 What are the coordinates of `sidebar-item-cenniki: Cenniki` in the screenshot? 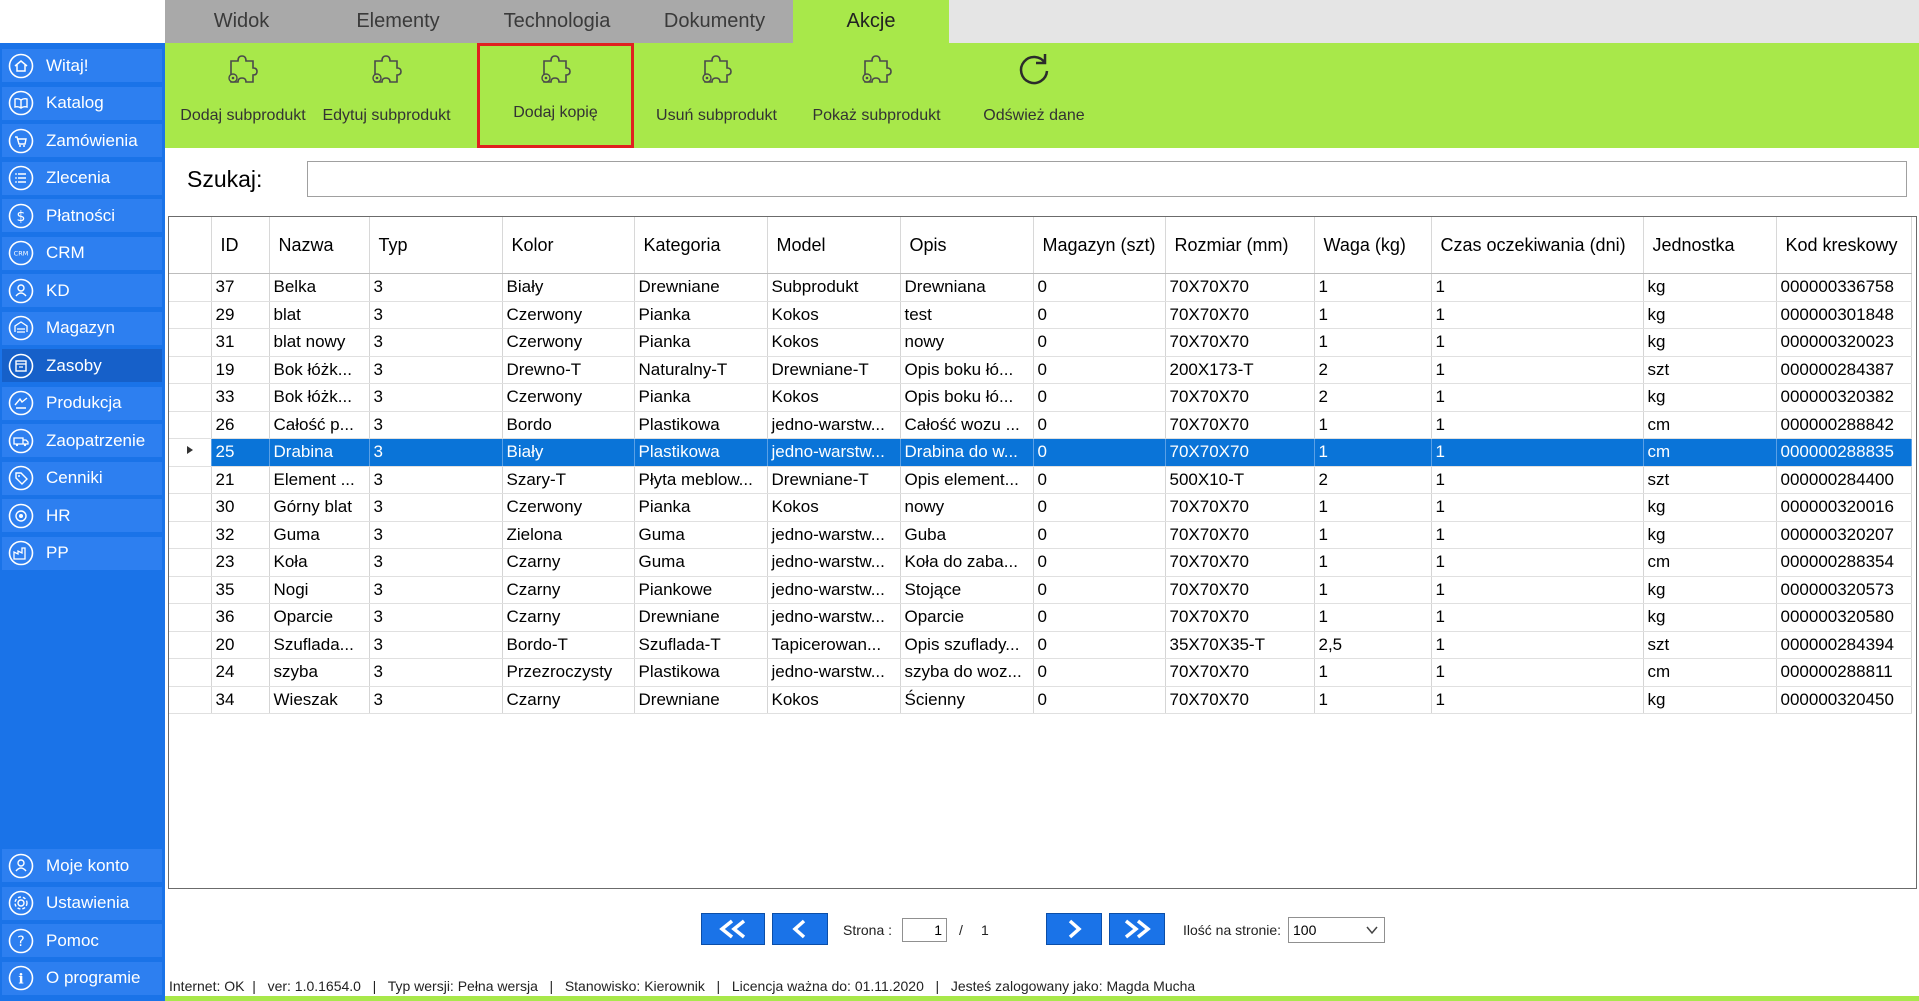 It's located at (82, 478).